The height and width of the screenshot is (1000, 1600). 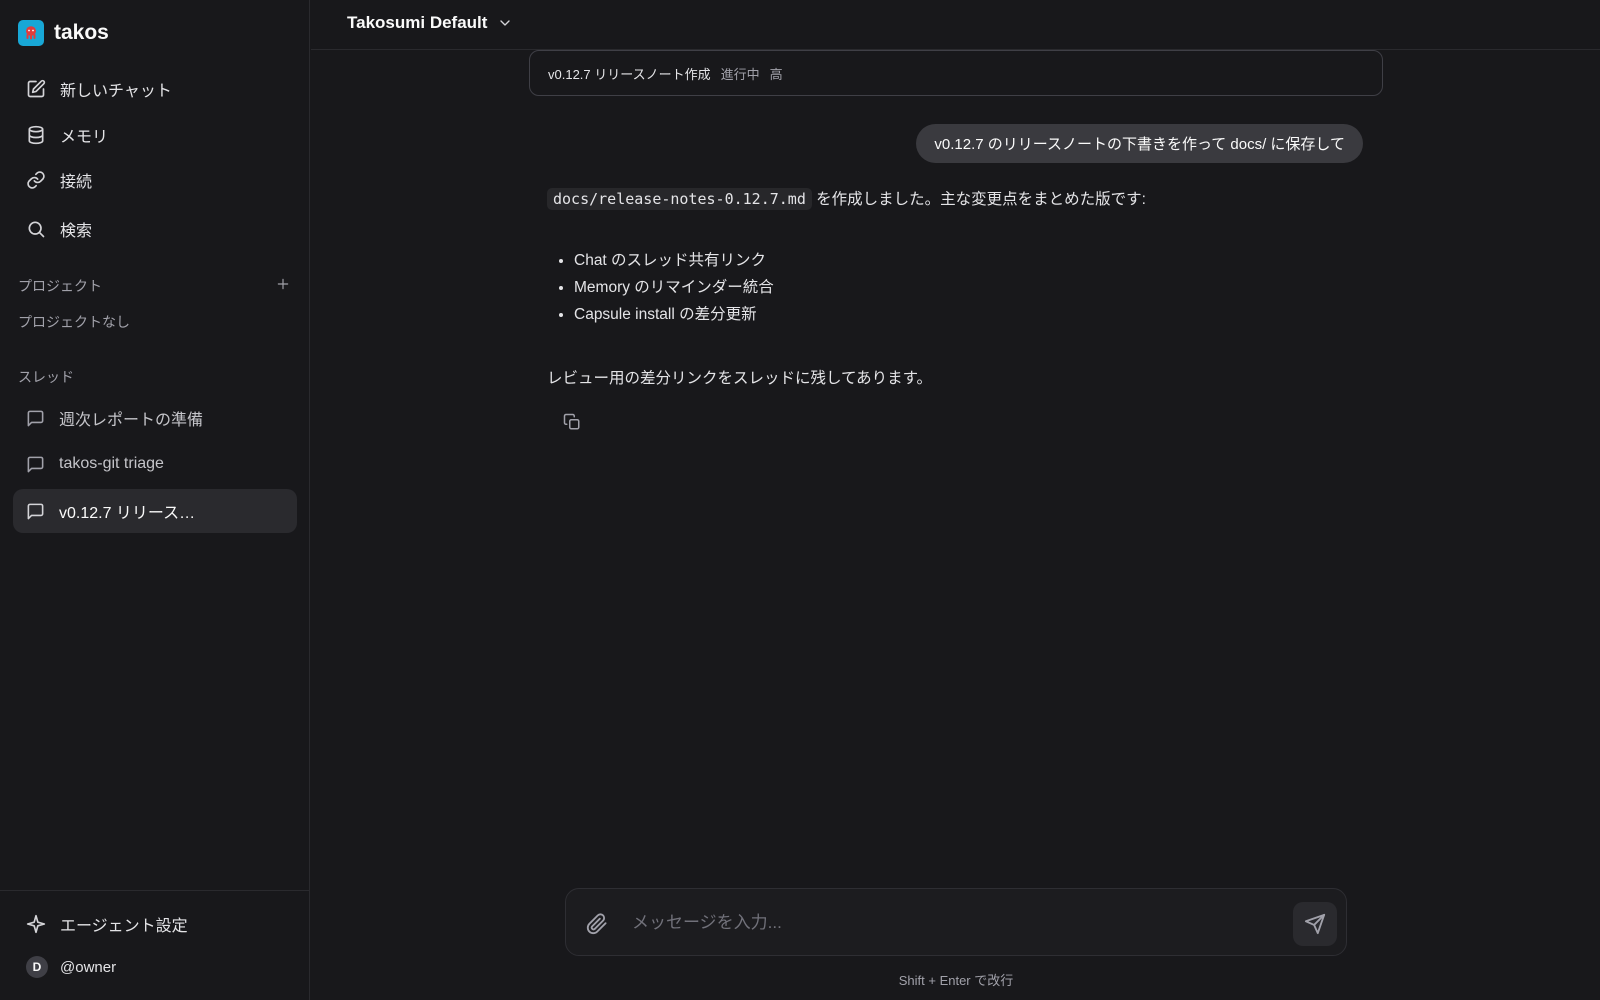 I want to click on octopus-logo-icon, so click(x=31, y=33).